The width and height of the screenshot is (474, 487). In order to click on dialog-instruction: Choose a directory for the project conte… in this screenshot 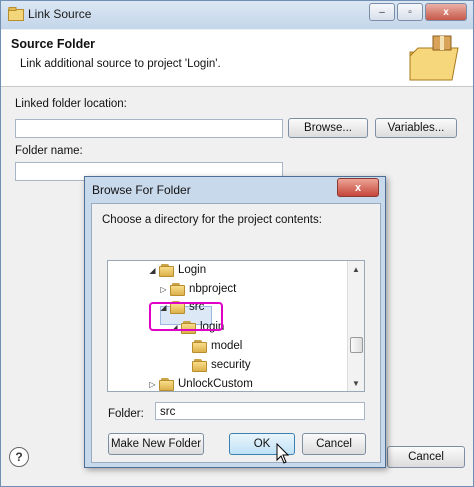, I will do `click(212, 220)`.